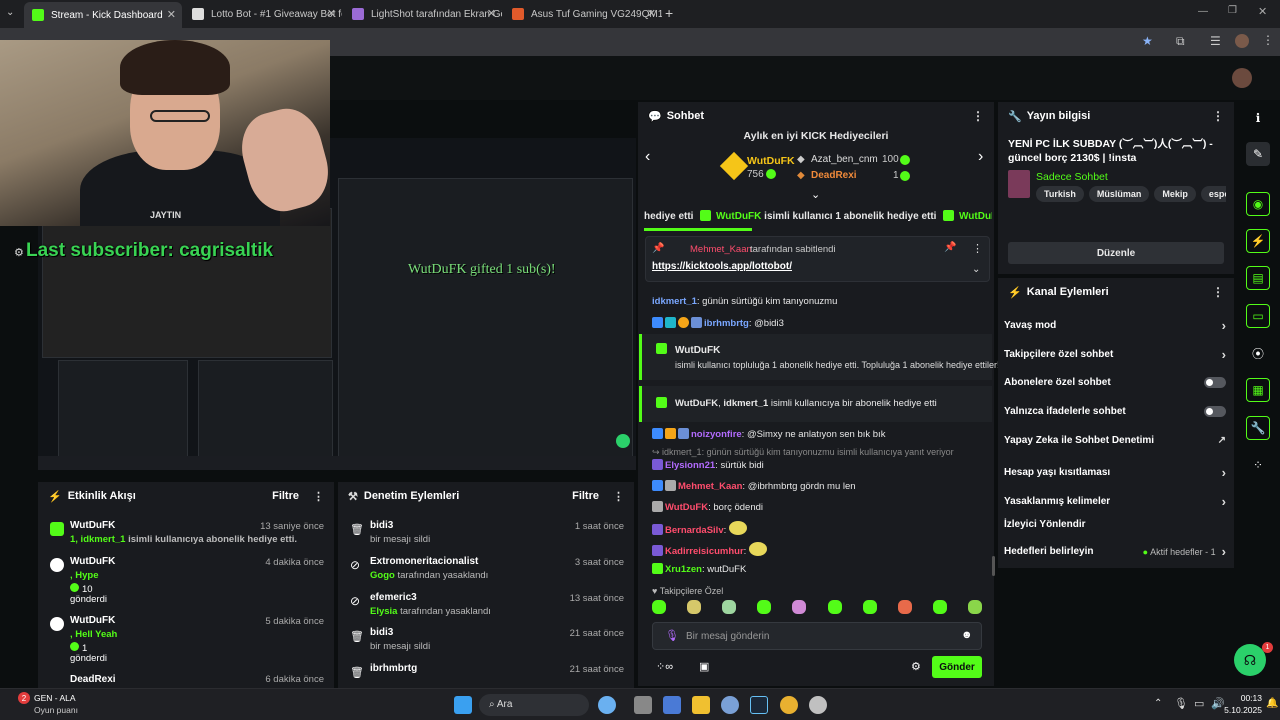  Describe the element at coordinates (1258, 118) in the screenshot. I see `info-icon: ℹ` at that location.